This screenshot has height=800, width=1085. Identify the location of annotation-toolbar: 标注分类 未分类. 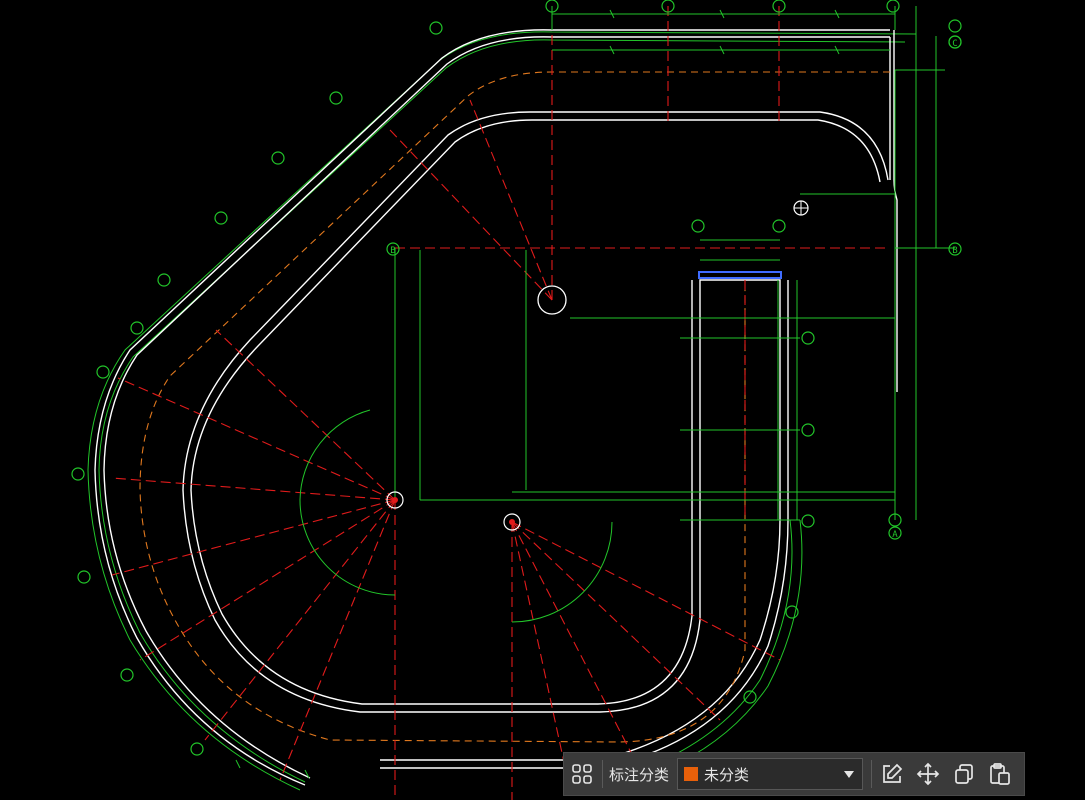
(794, 774).